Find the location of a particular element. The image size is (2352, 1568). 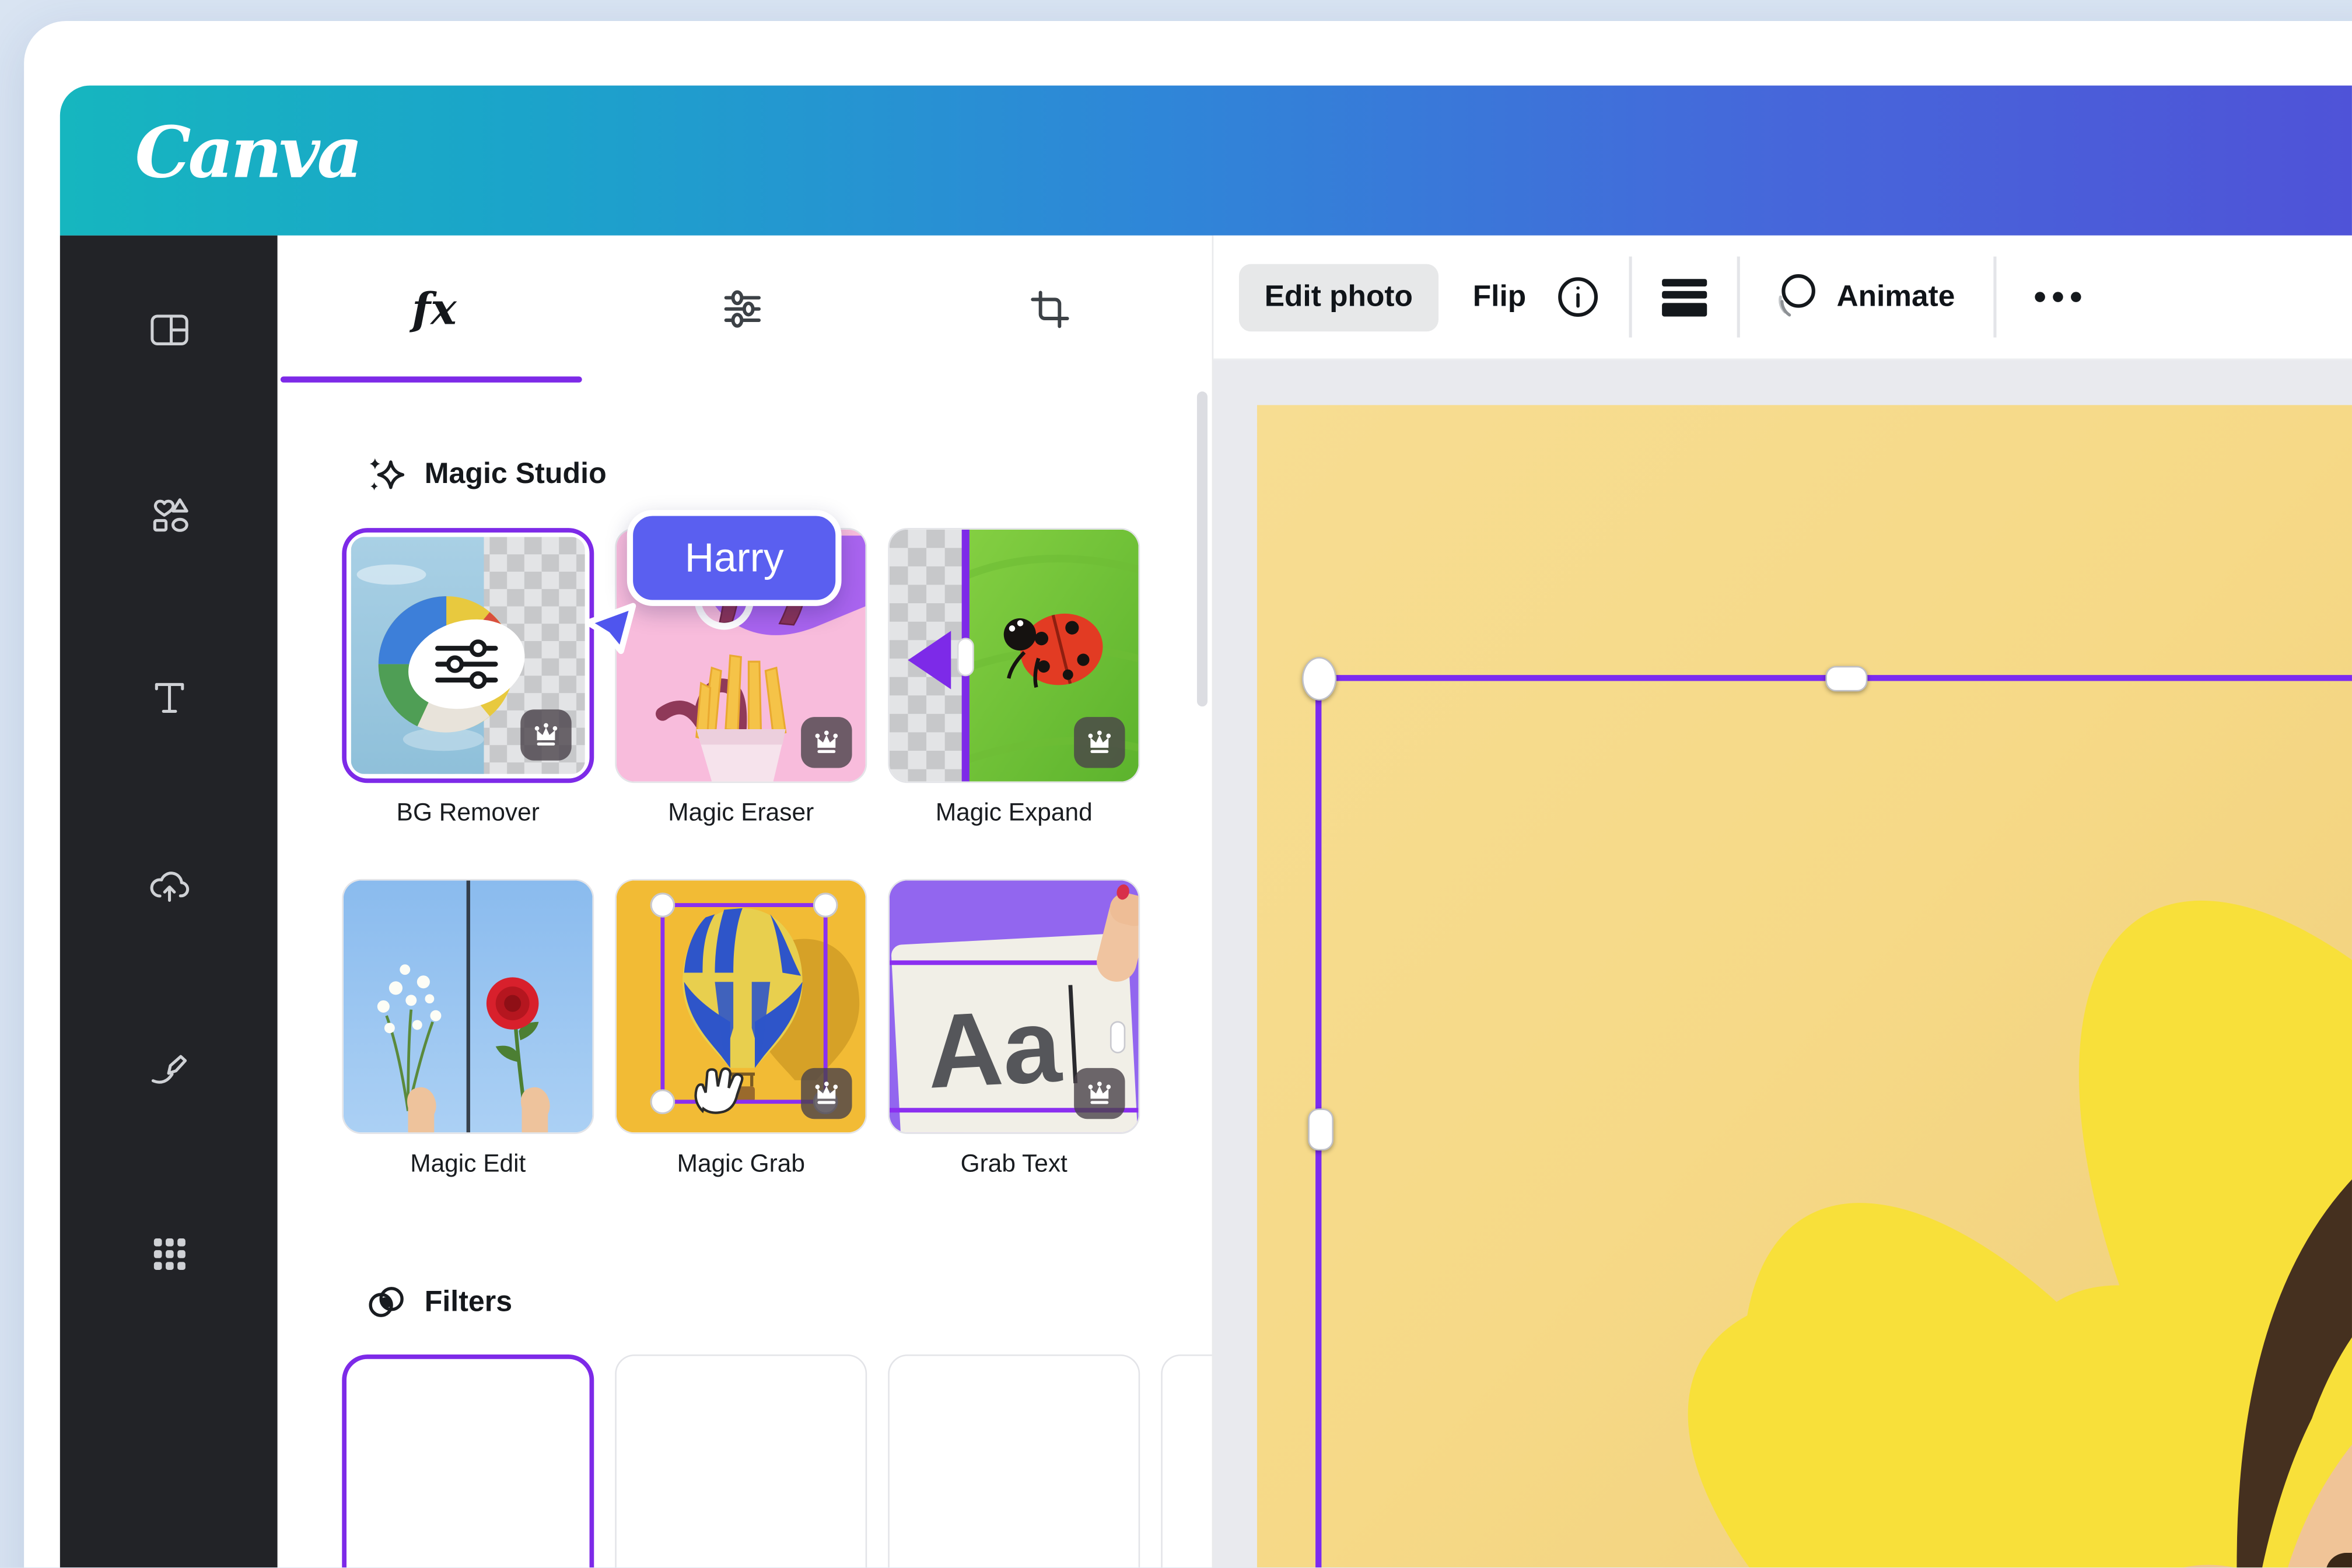

filters-row is located at coordinates (777, 1461).